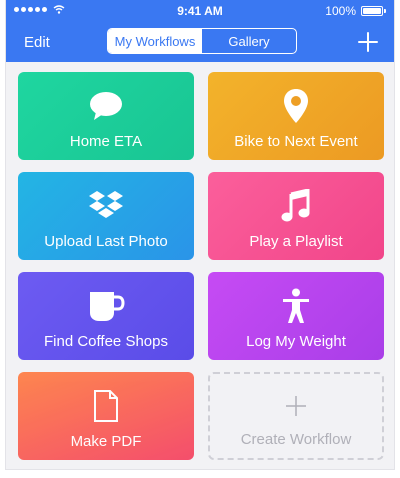  Describe the element at coordinates (385, 11) in the screenshot. I see `battery-tip` at that location.